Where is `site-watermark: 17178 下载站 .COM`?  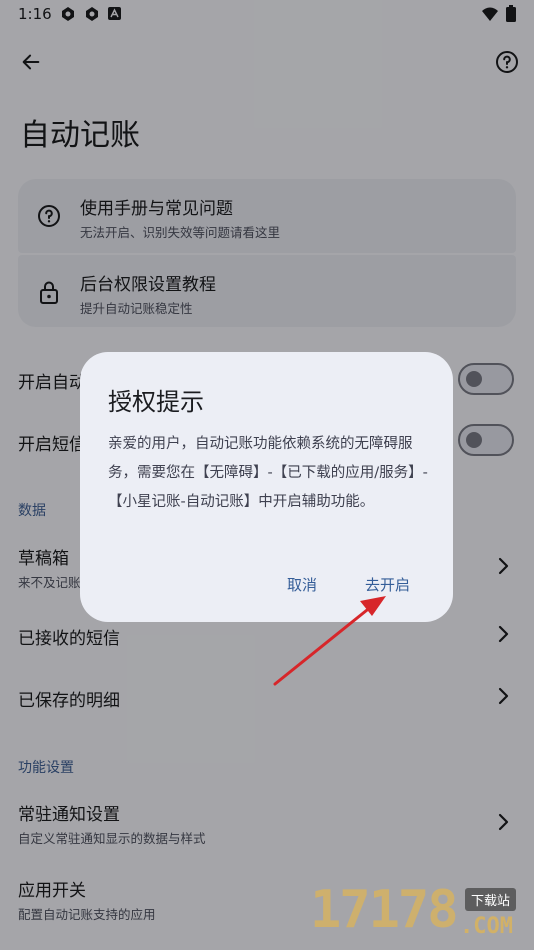 site-watermark: 17178 下载站 .COM is located at coordinates (422, 910).